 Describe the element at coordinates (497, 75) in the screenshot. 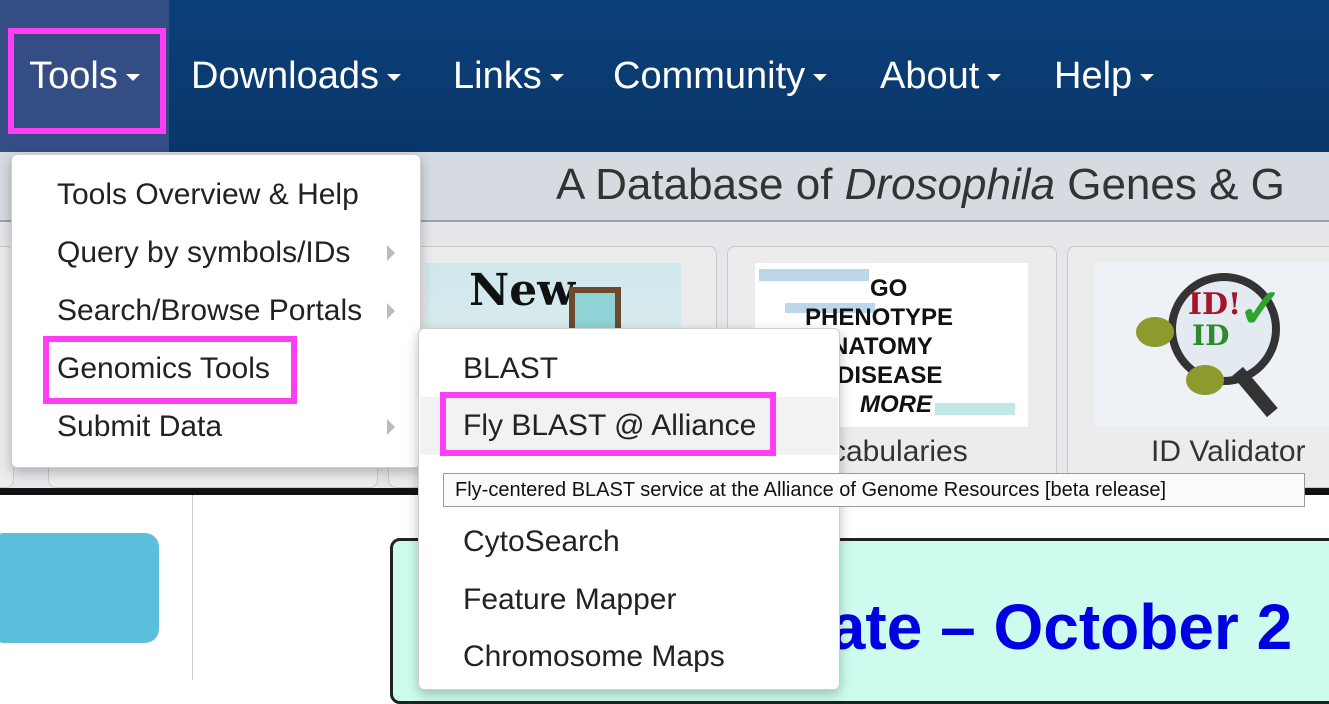

I see `nav-links-label: Links` at that location.